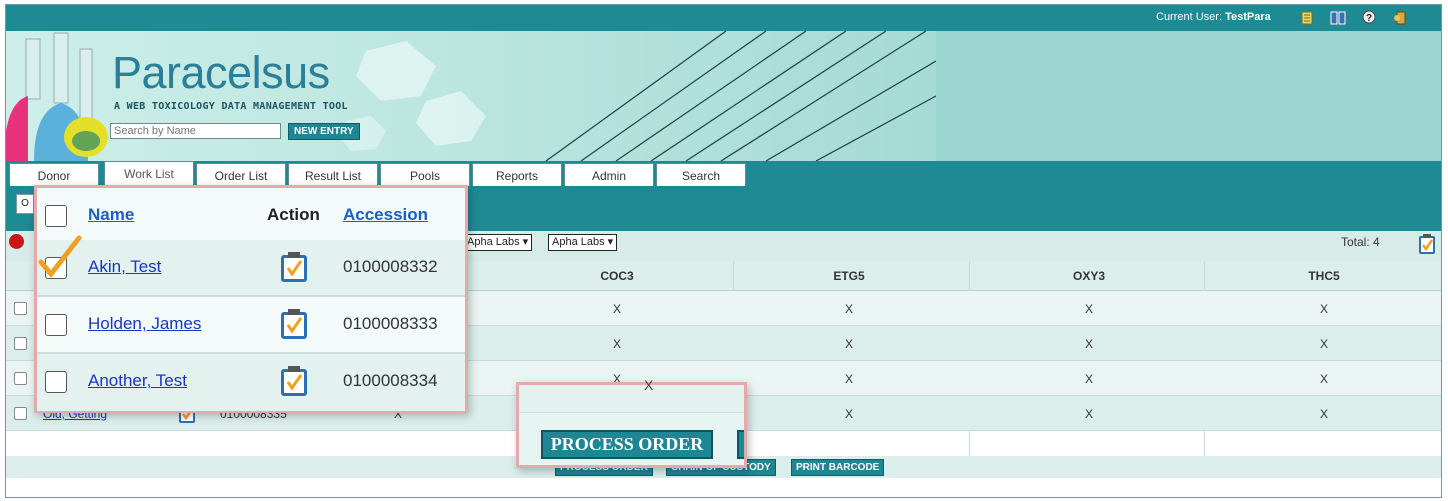 The image size is (1448, 501). I want to click on new-entry-button: NEW ENTRY, so click(324, 131).